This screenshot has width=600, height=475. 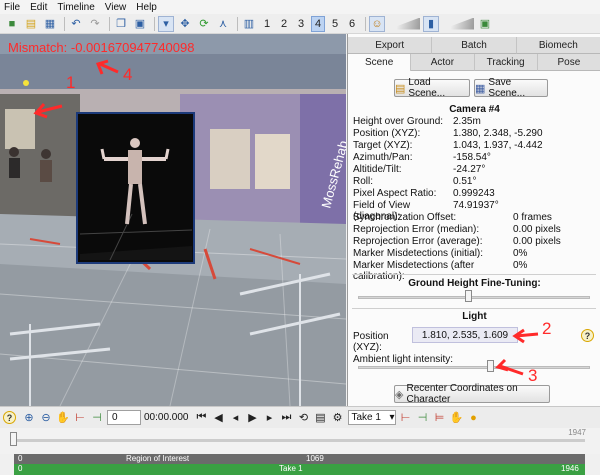 What do you see at coordinates (166, 23) in the screenshot?
I see `select-icon: ▾` at bounding box center [166, 23].